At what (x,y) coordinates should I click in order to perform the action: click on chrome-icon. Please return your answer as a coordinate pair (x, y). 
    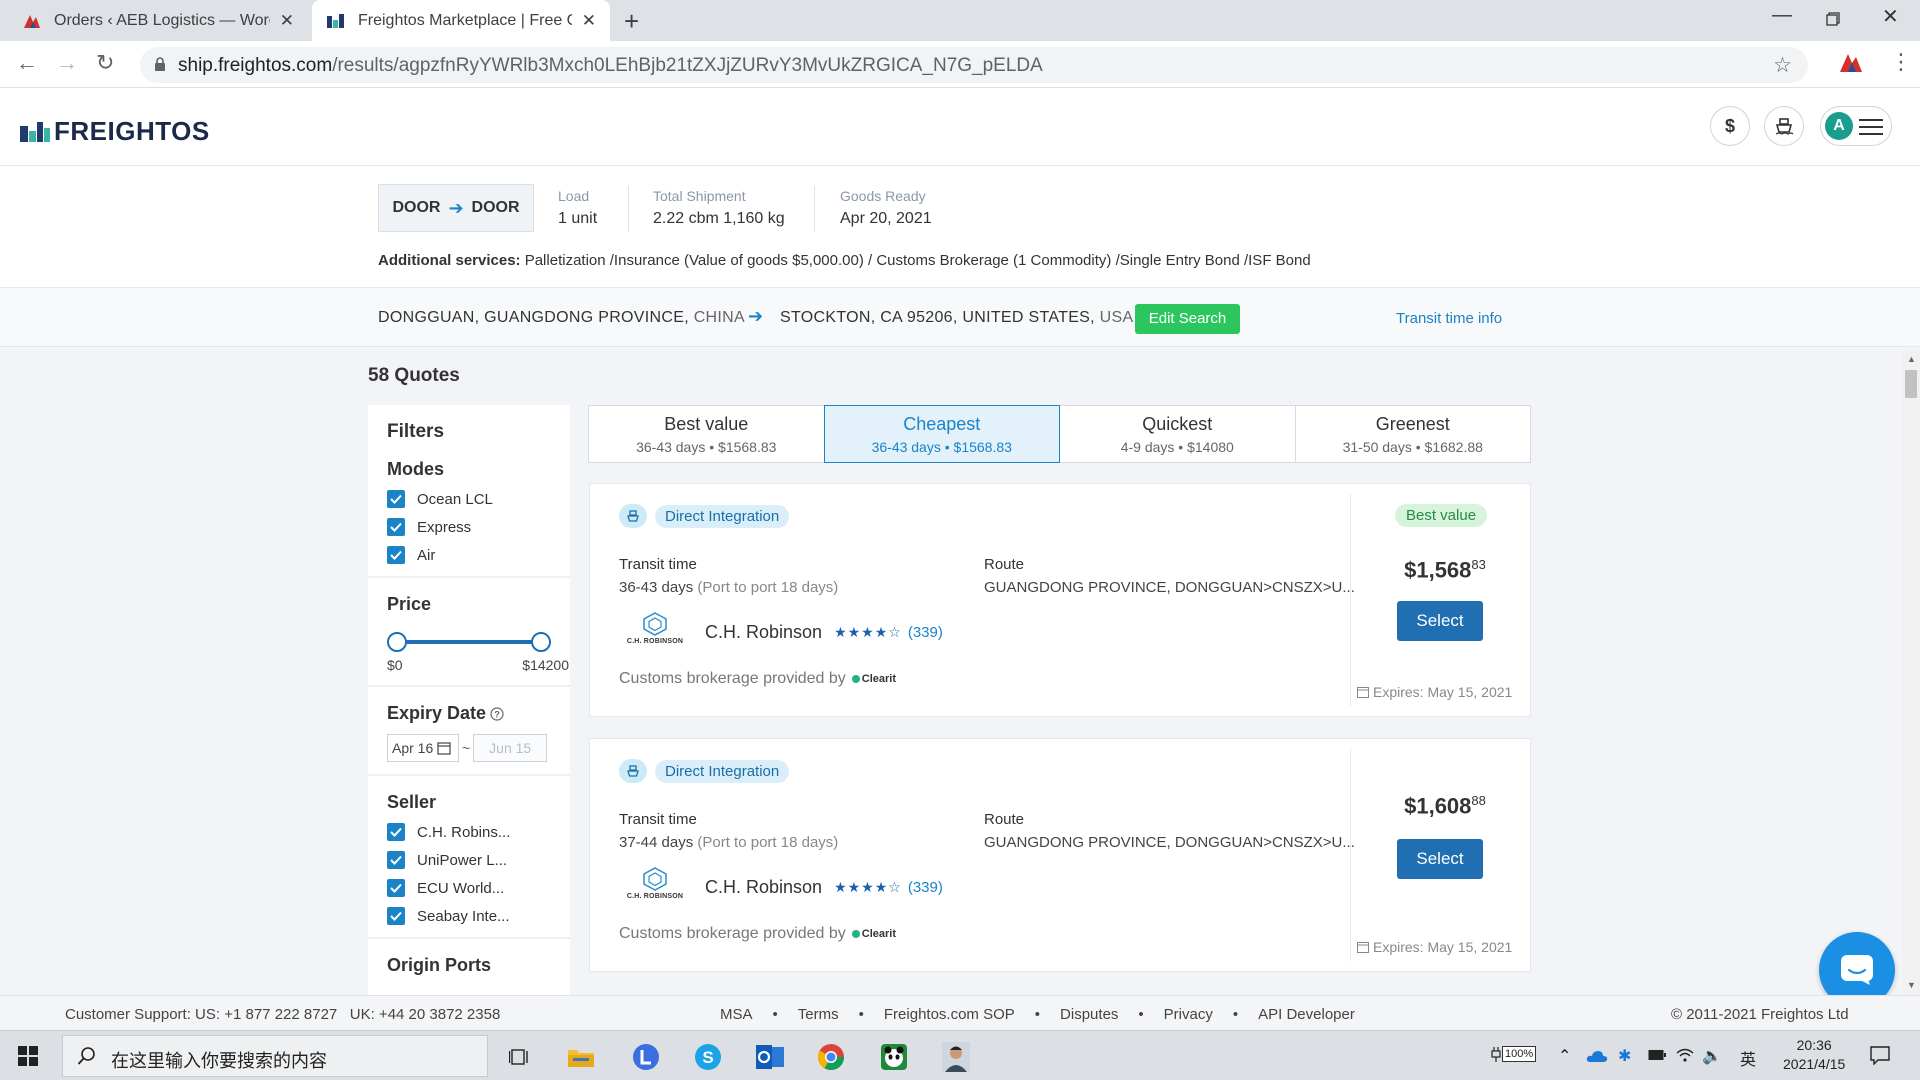
    Looking at the image, I should click on (831, 1057).